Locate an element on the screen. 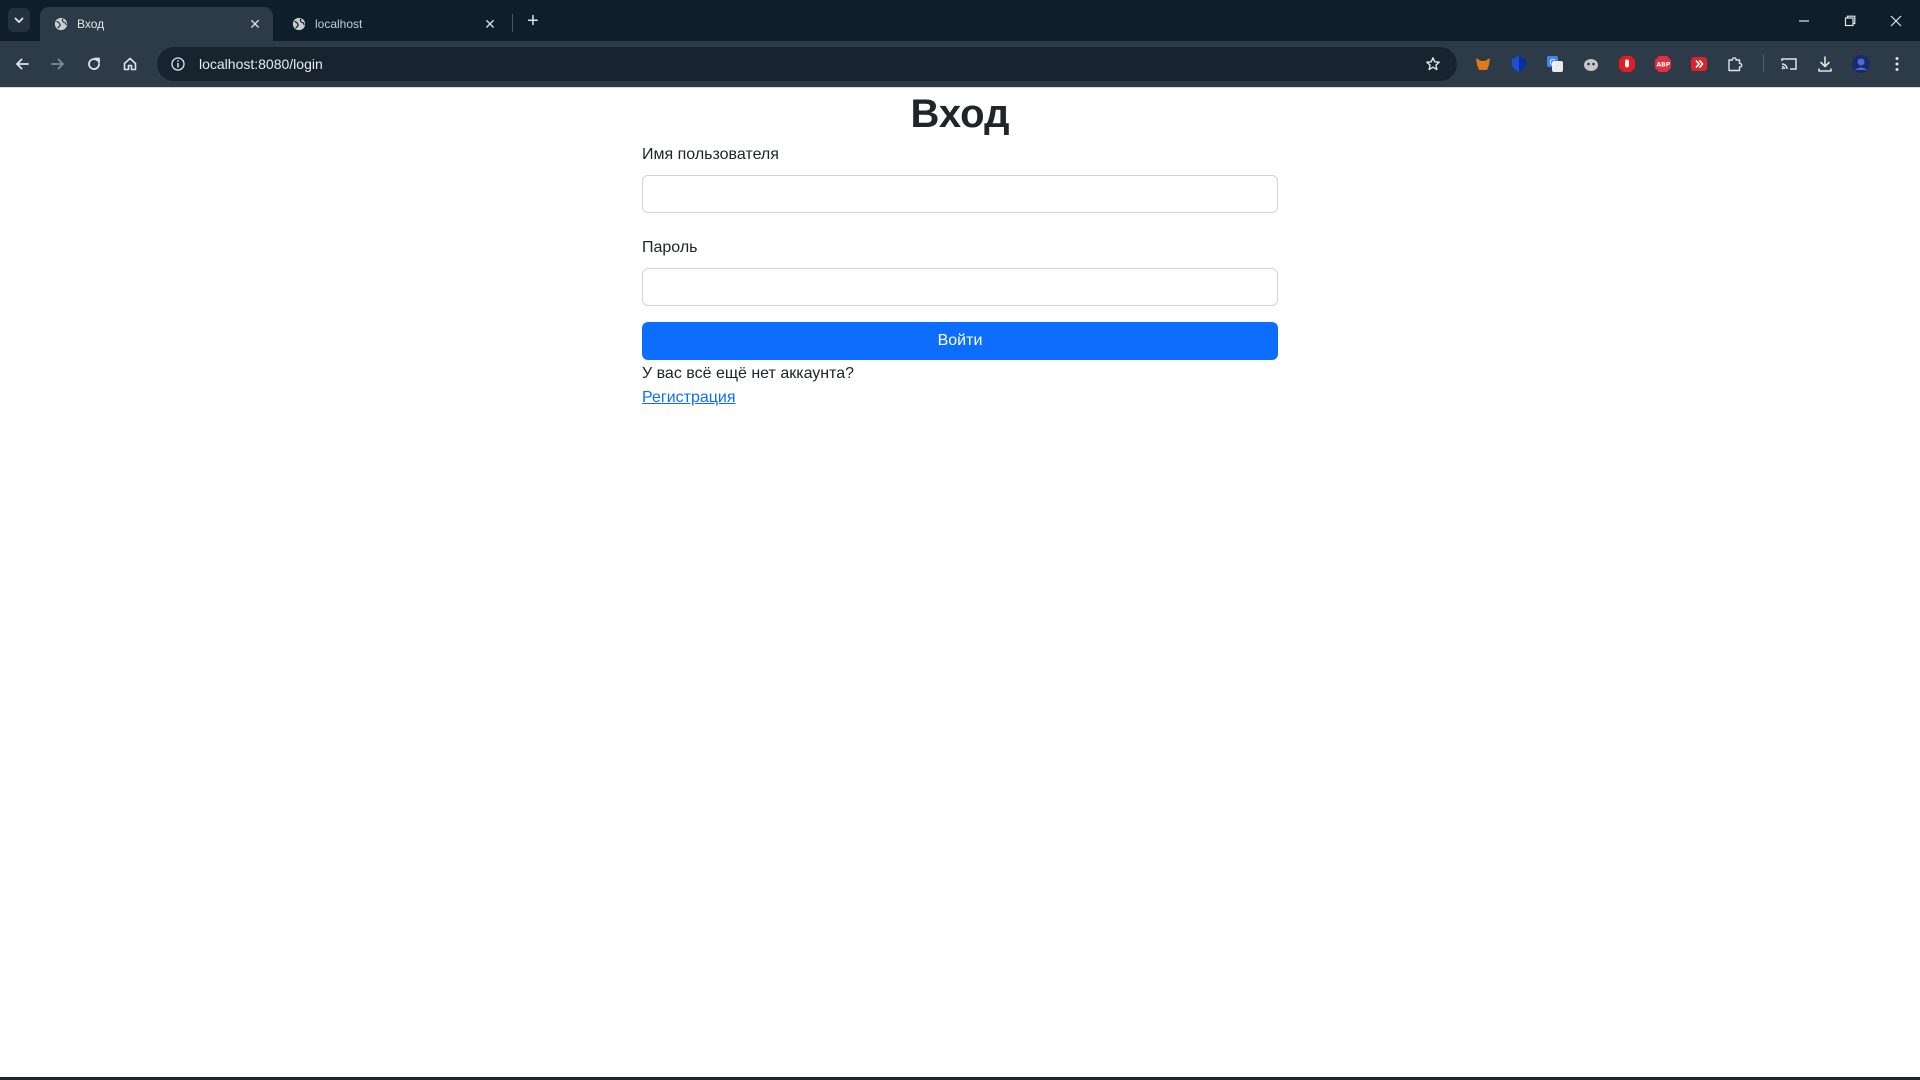  tab-search-button is located at coordinates (19, 20).